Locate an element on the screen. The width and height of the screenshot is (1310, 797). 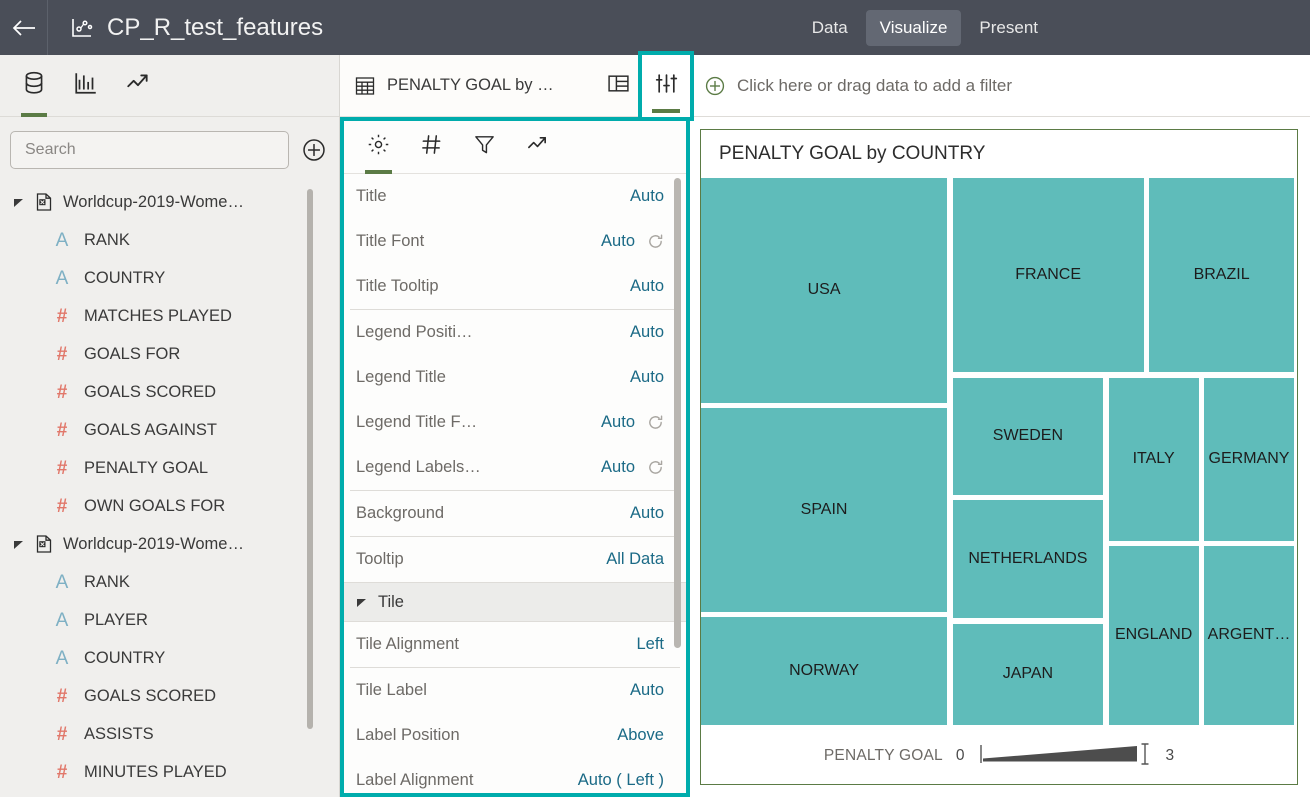
property-row-tile-label: Tile Label Auto is located at coordinates (515, 690).